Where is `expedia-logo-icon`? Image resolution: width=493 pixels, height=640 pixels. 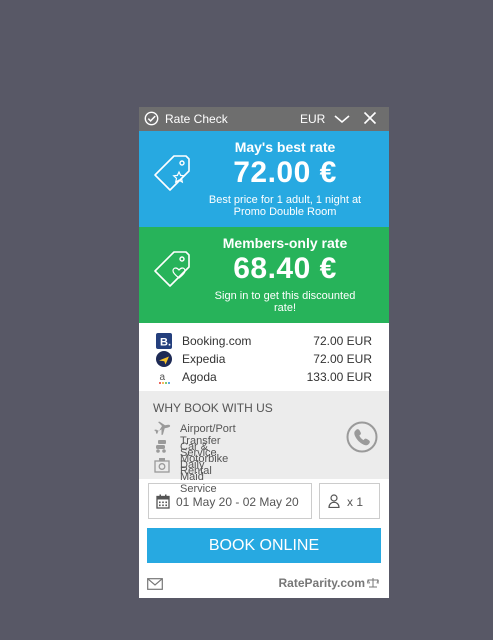 expedia-logo-icon is located at coordinates (164, 359).